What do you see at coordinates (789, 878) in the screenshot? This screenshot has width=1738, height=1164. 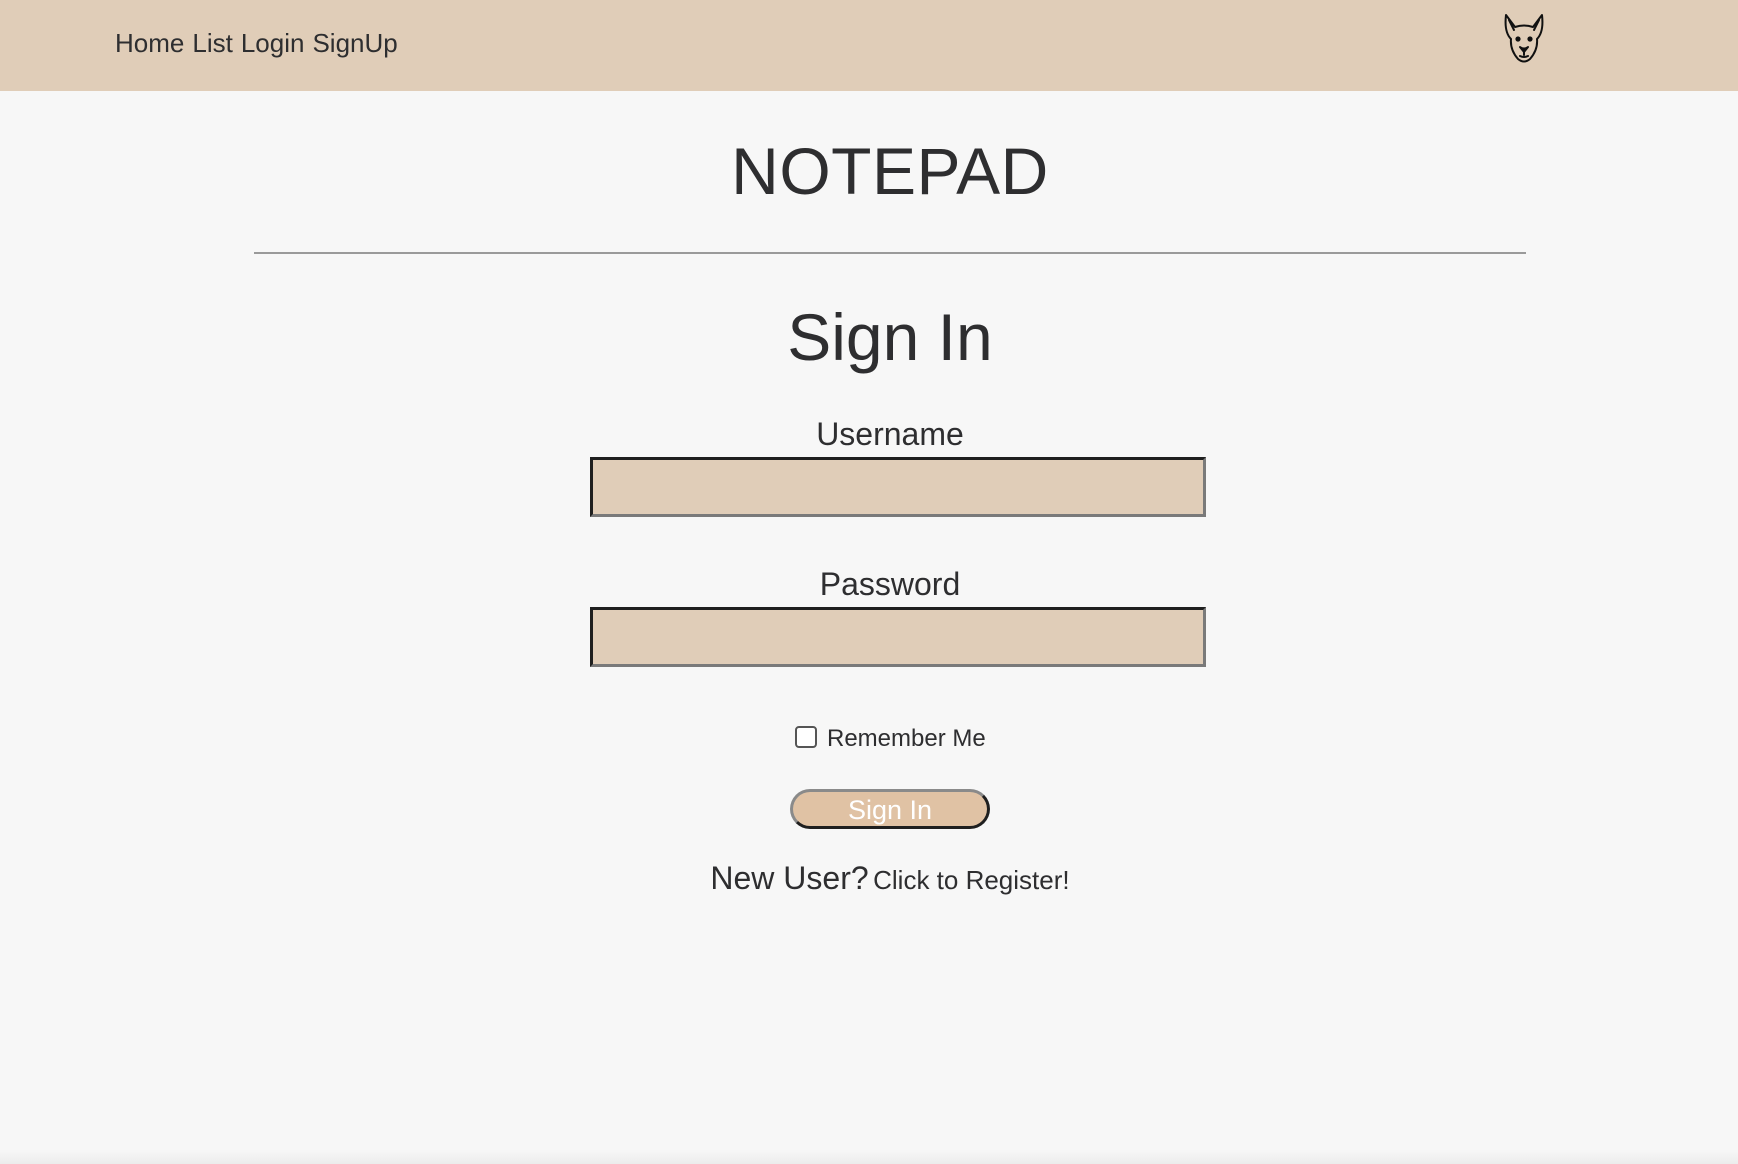 I see `new-user-text: New User?` at bounding box center [789, 878].